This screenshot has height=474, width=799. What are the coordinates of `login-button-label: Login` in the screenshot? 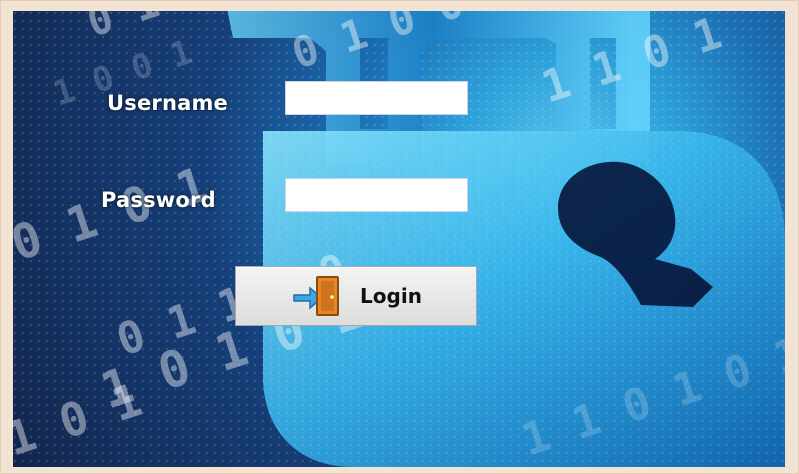 It's located at (391, 296).